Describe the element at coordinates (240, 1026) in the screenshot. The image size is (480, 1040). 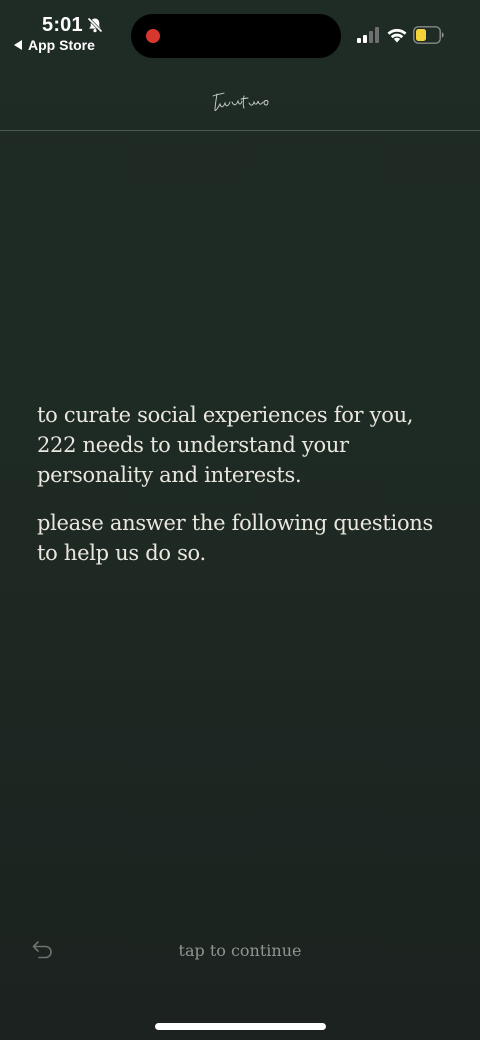
I see `home-indicator` at that location.